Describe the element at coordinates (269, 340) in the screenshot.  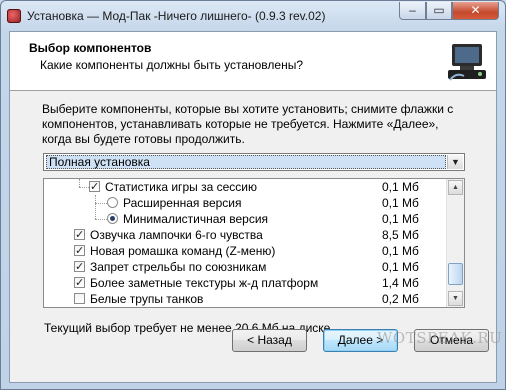
I see `back-button: < Назад` at that location.